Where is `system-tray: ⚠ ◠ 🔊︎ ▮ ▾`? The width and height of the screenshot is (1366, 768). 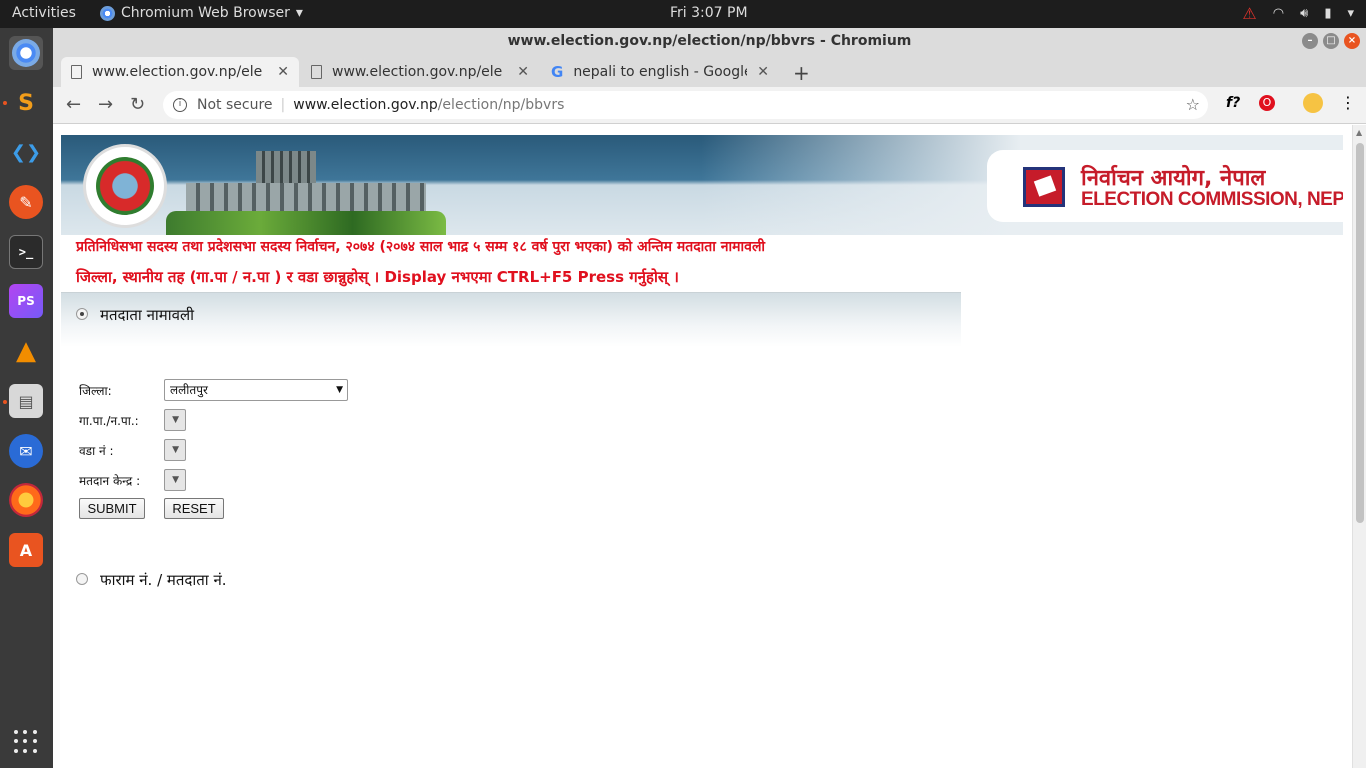
system-tray: ⚠ ◠ 🔊︎ ▮ ▾ is located at coordinates (1298, 13).